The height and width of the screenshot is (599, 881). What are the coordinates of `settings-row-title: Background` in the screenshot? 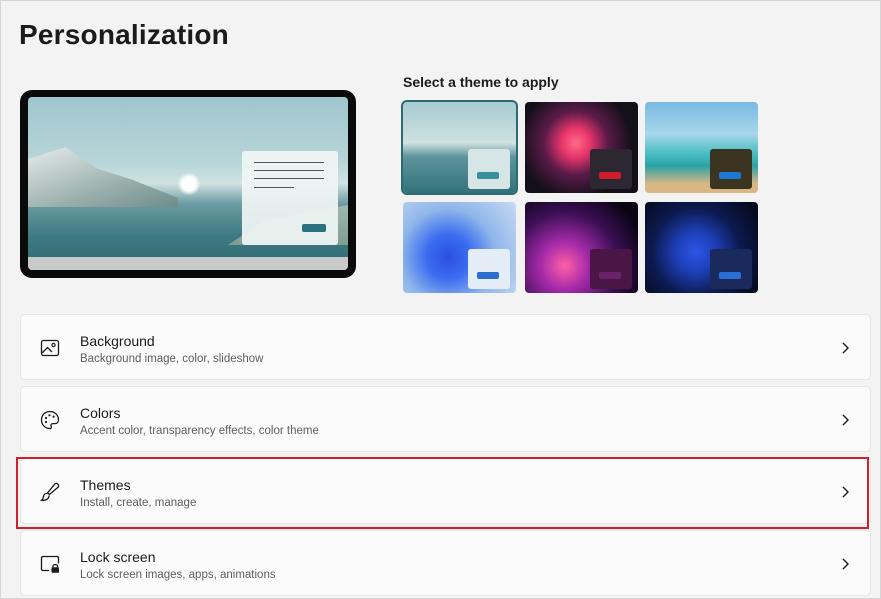 It's located at (117, 341).